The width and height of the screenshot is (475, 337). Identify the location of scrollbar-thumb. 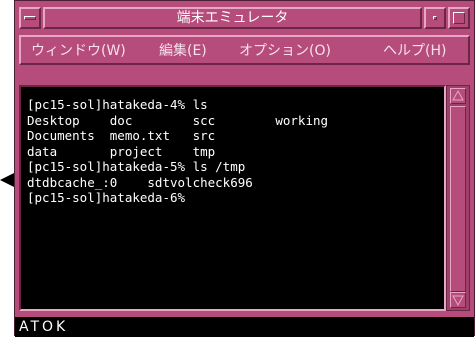
(458, 199).